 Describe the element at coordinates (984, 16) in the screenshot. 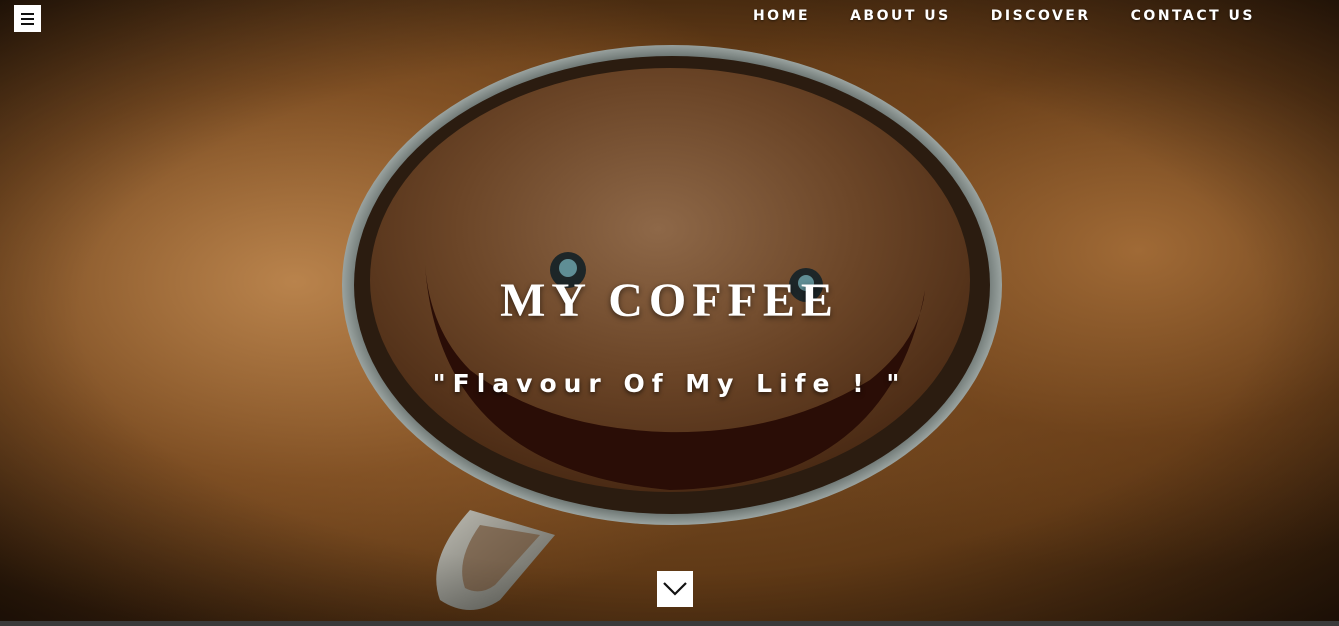

I see `main-nav: HOME ABOUT US DISCOVER CONTACT US` at that location.